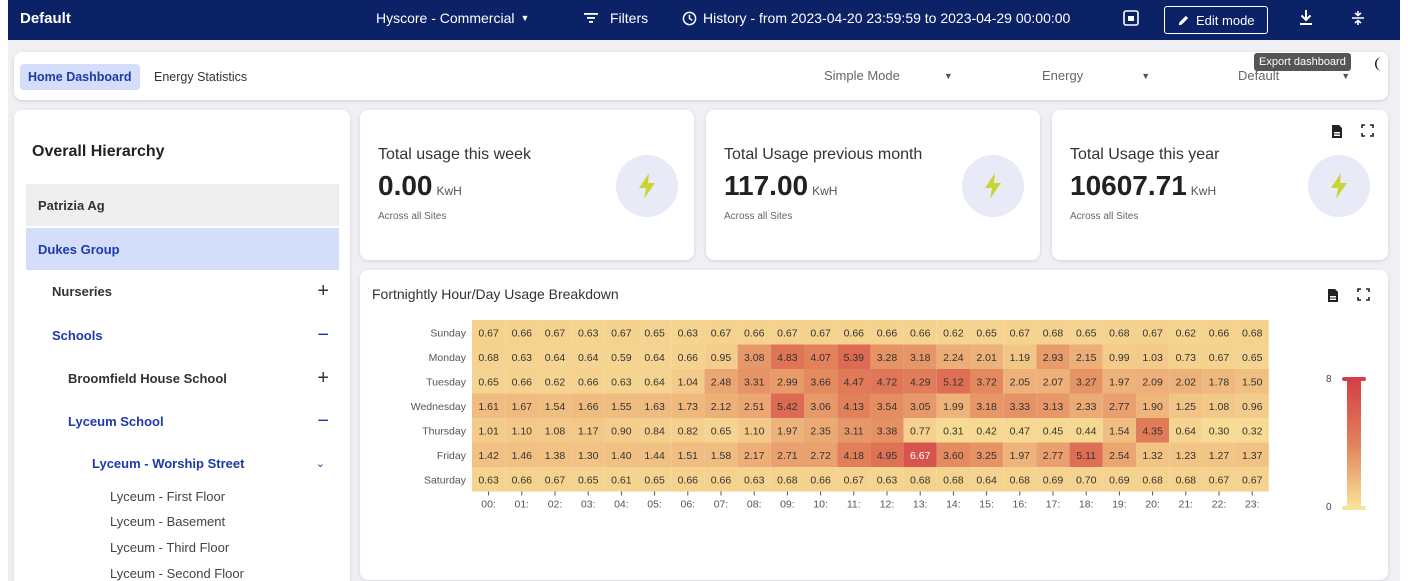 The height and width of the screenshot is (581, 1408). What do you see at coordinates (169, 547) in the screenshot?
I see `tree-leaf-lyceum-third-floor: Lyceum - Third Floor` at bounding box center [169, 547].